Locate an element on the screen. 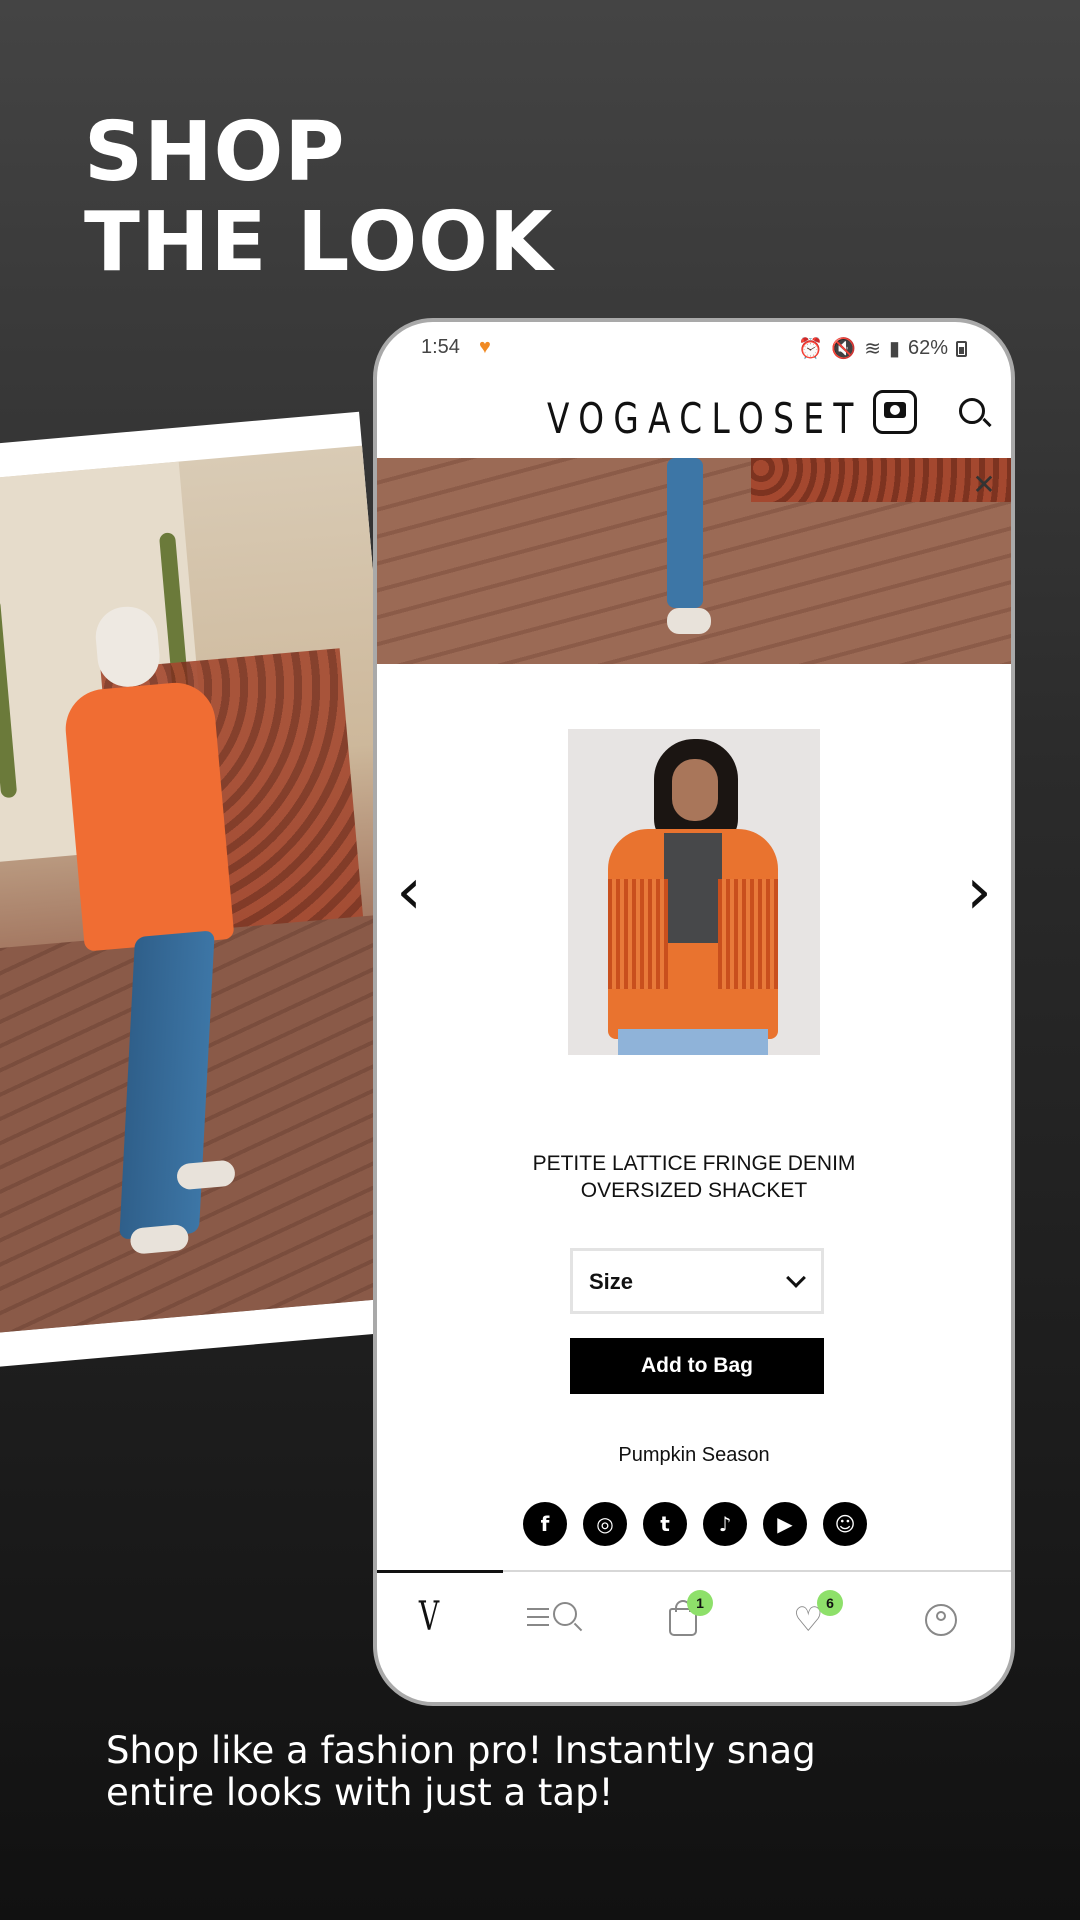  hero-model-leg is located at coordinates (685, 533).